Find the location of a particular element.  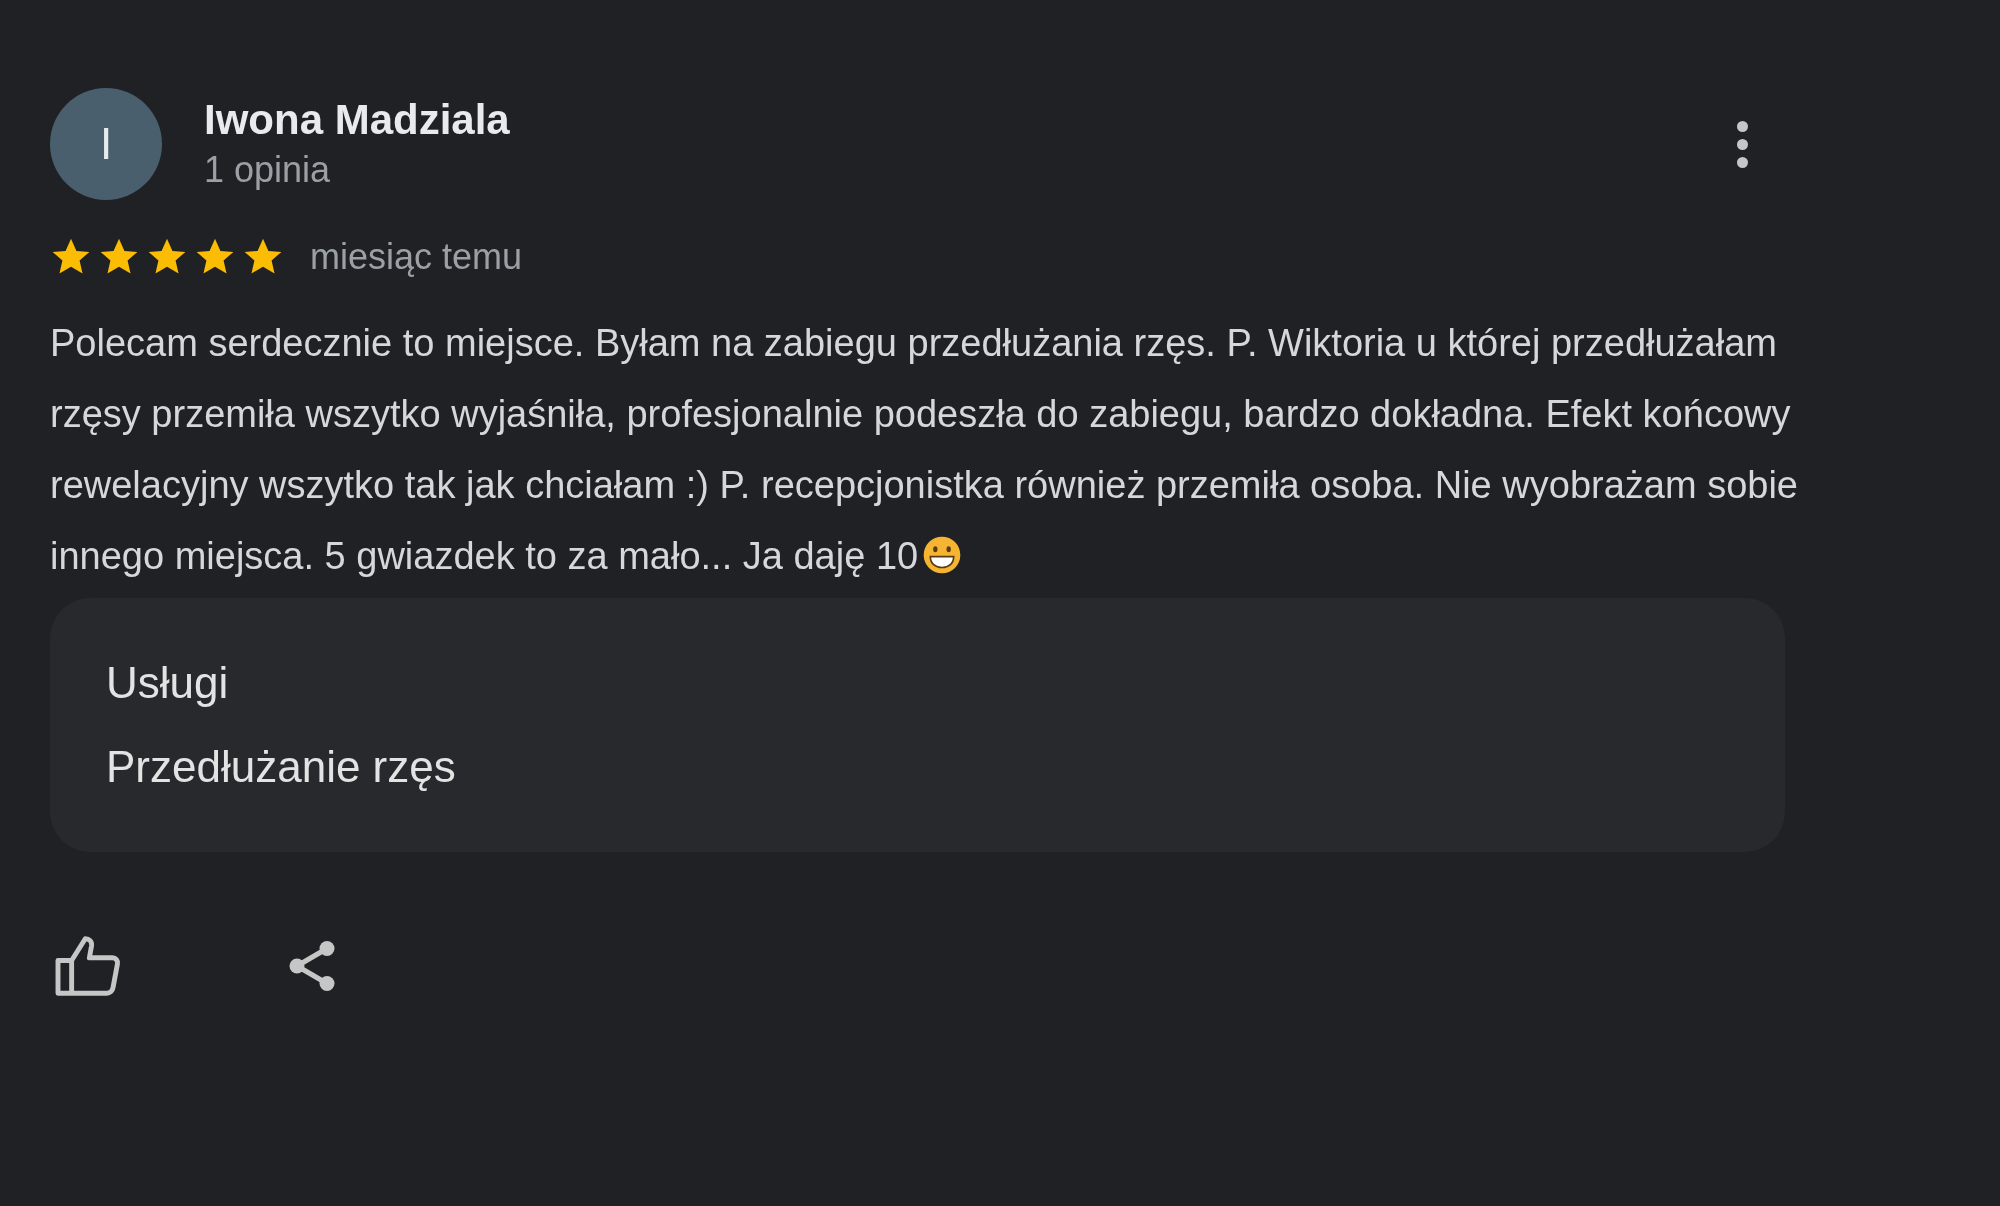

details-value: Przedłużanie rzęs is located at coordinates (281, 767).